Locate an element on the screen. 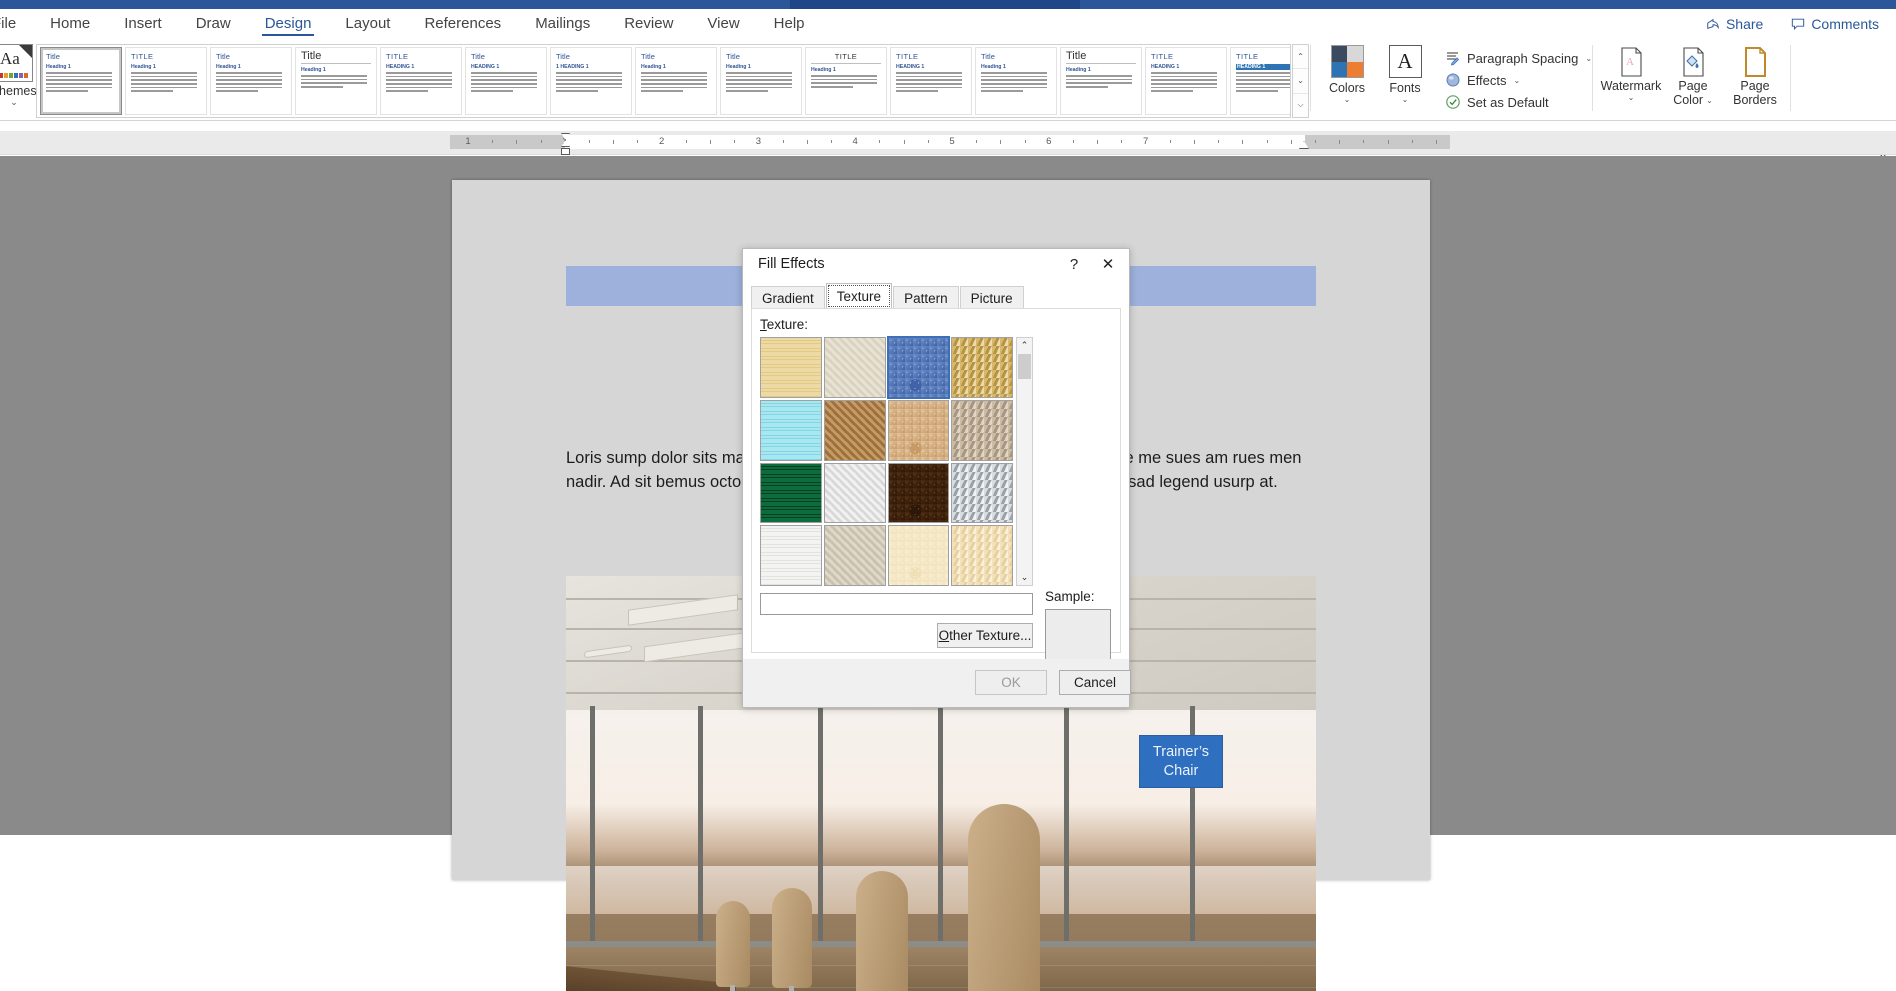 The image size is (1896, 991). ruler-number: 6 is located at coordinates (1049, 141).